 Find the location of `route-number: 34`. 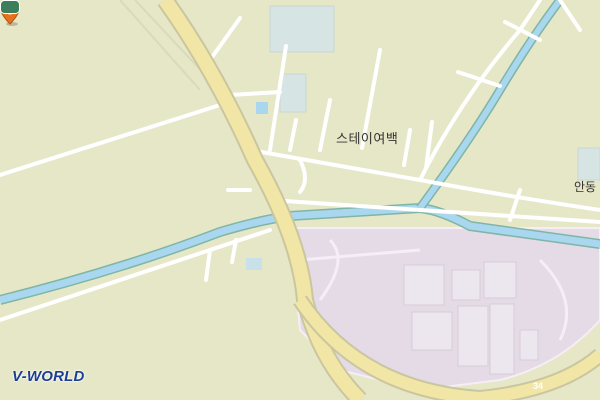

route-number: 34 is located at coordinates (537, 386).